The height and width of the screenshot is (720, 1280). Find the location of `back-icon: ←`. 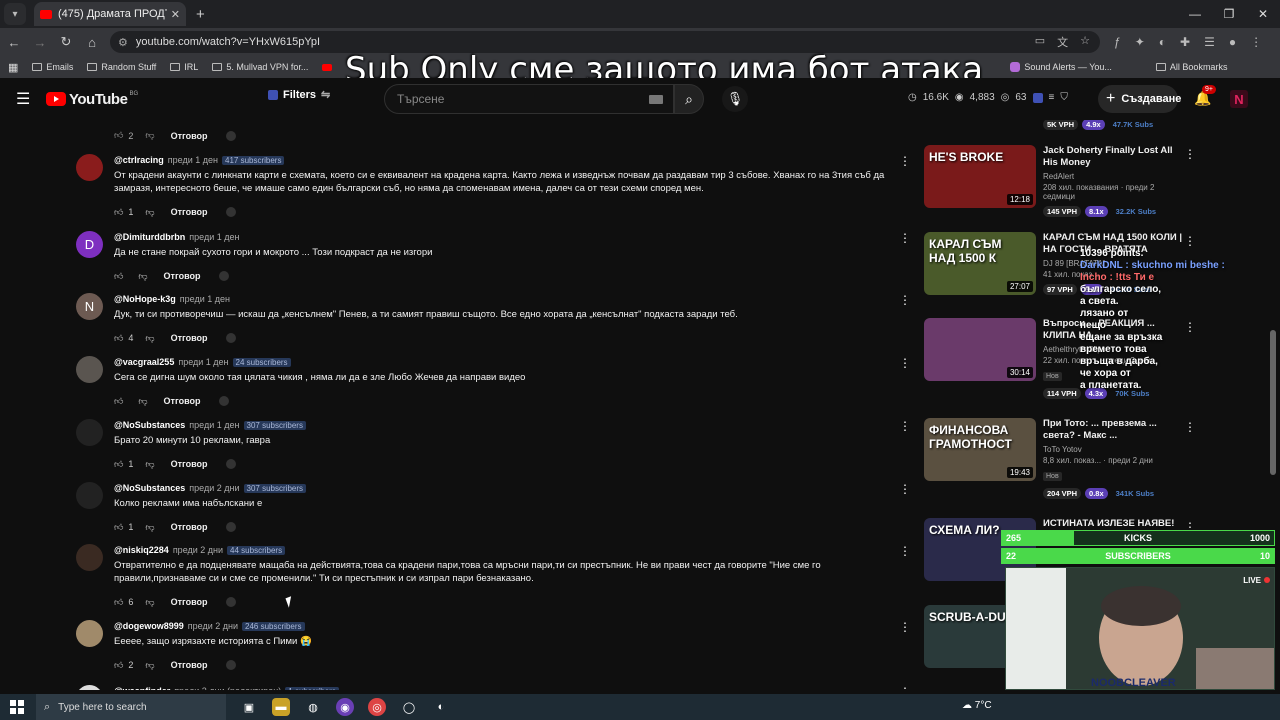

back-icon: ← is located at coordinates (14, 42).